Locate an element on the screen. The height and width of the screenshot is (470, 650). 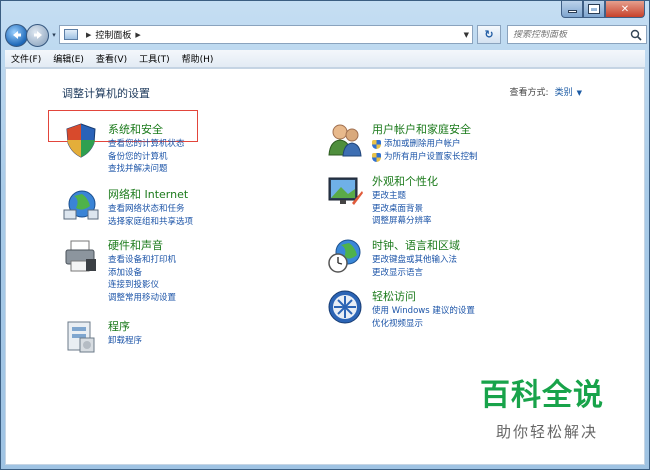
category-ease-of-access: 轻松访问 使用 Windows 建议的设置 优化视频显示 is located at coordinates (456, 310).